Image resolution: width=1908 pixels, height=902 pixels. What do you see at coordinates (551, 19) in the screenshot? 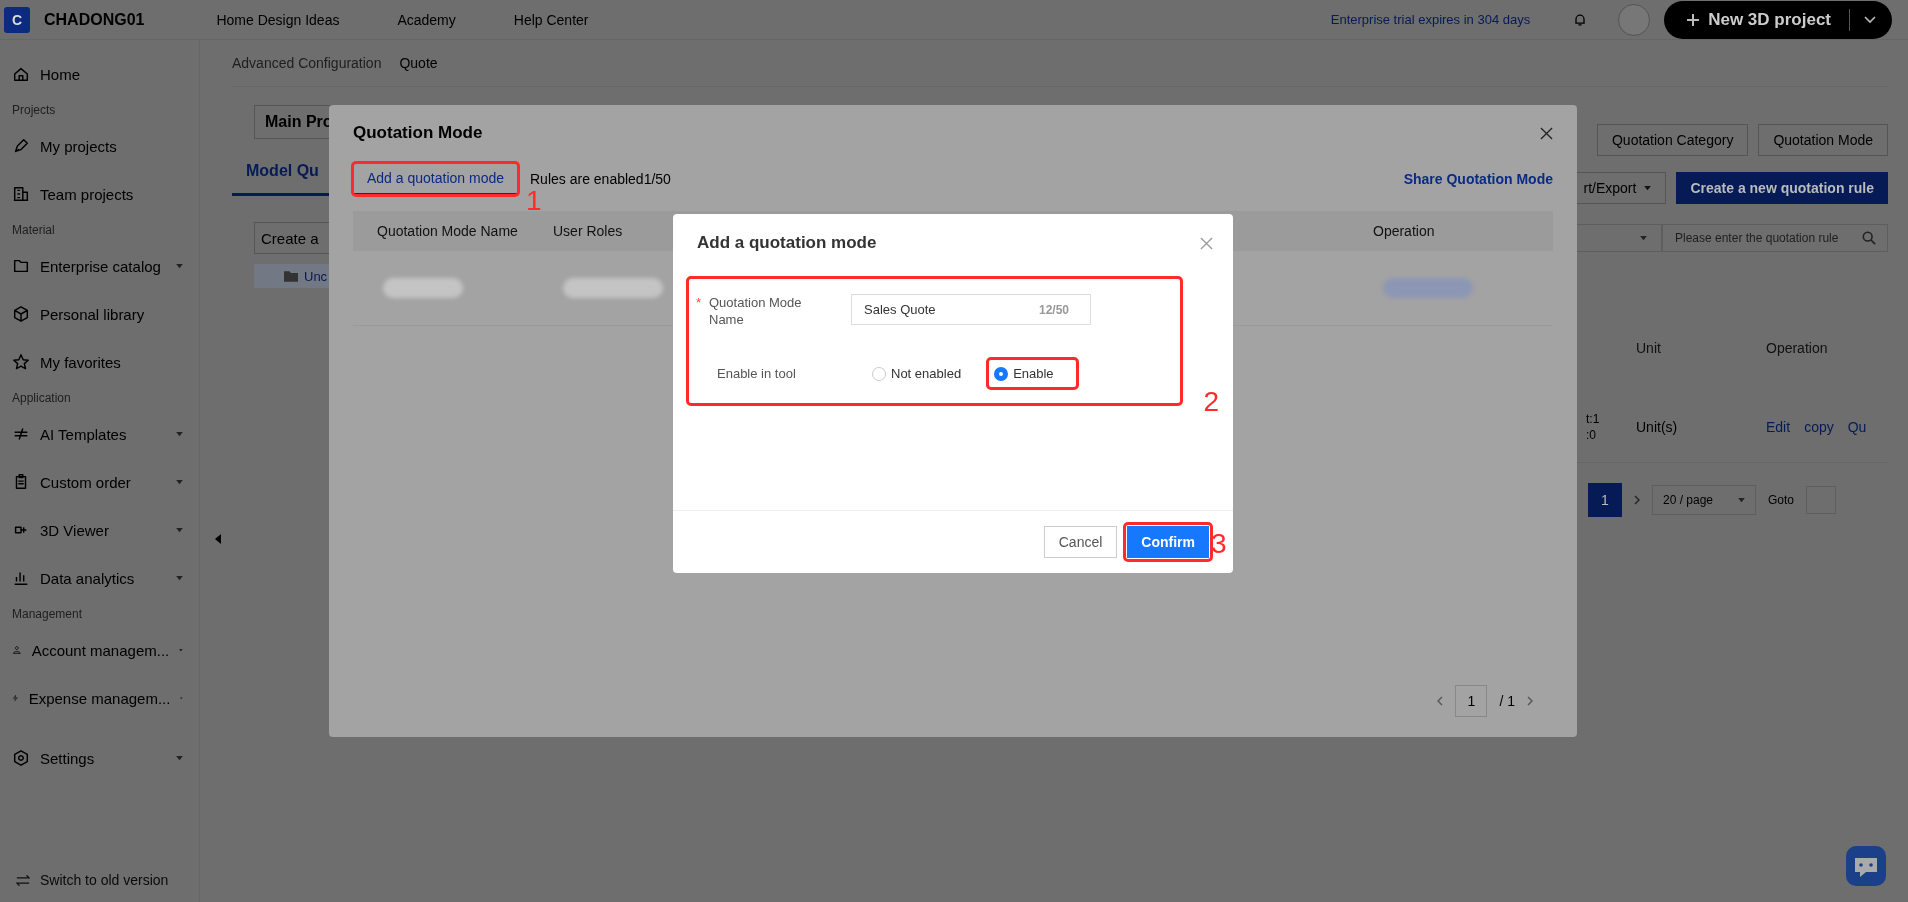
I see `nav-link: Help Center` at bounding box center [551, 19].